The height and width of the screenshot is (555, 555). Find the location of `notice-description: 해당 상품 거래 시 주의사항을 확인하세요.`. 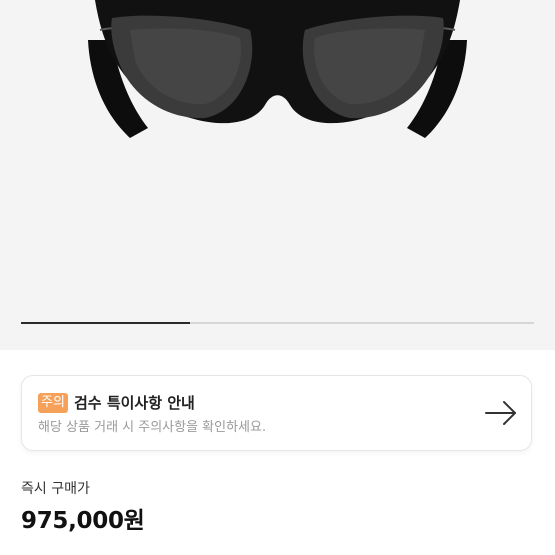

notice-description: 해당 상품 거래 시 주의사항을 확인하세요. is located at coordinates (152, 427).